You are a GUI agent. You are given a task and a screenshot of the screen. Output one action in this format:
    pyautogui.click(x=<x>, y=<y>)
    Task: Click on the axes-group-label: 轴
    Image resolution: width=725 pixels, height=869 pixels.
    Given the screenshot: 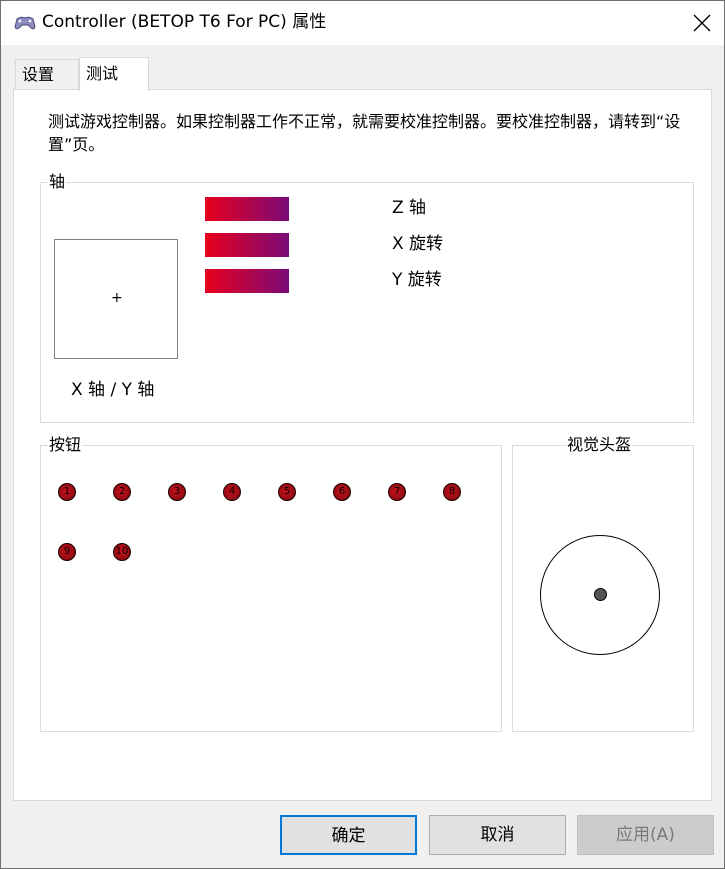 What is the action you would take?
    pyautogui.click(x=57, y=182)
    